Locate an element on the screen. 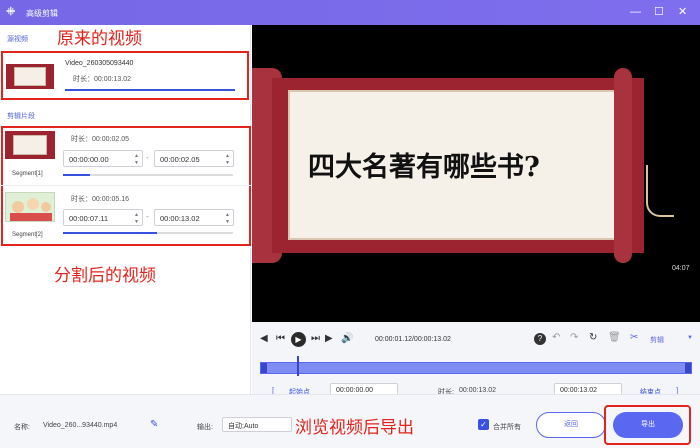 This screenshot has height=448, width=700. segment-duration: 时长：00:00:05.16 is located at coordinates (100, 199).